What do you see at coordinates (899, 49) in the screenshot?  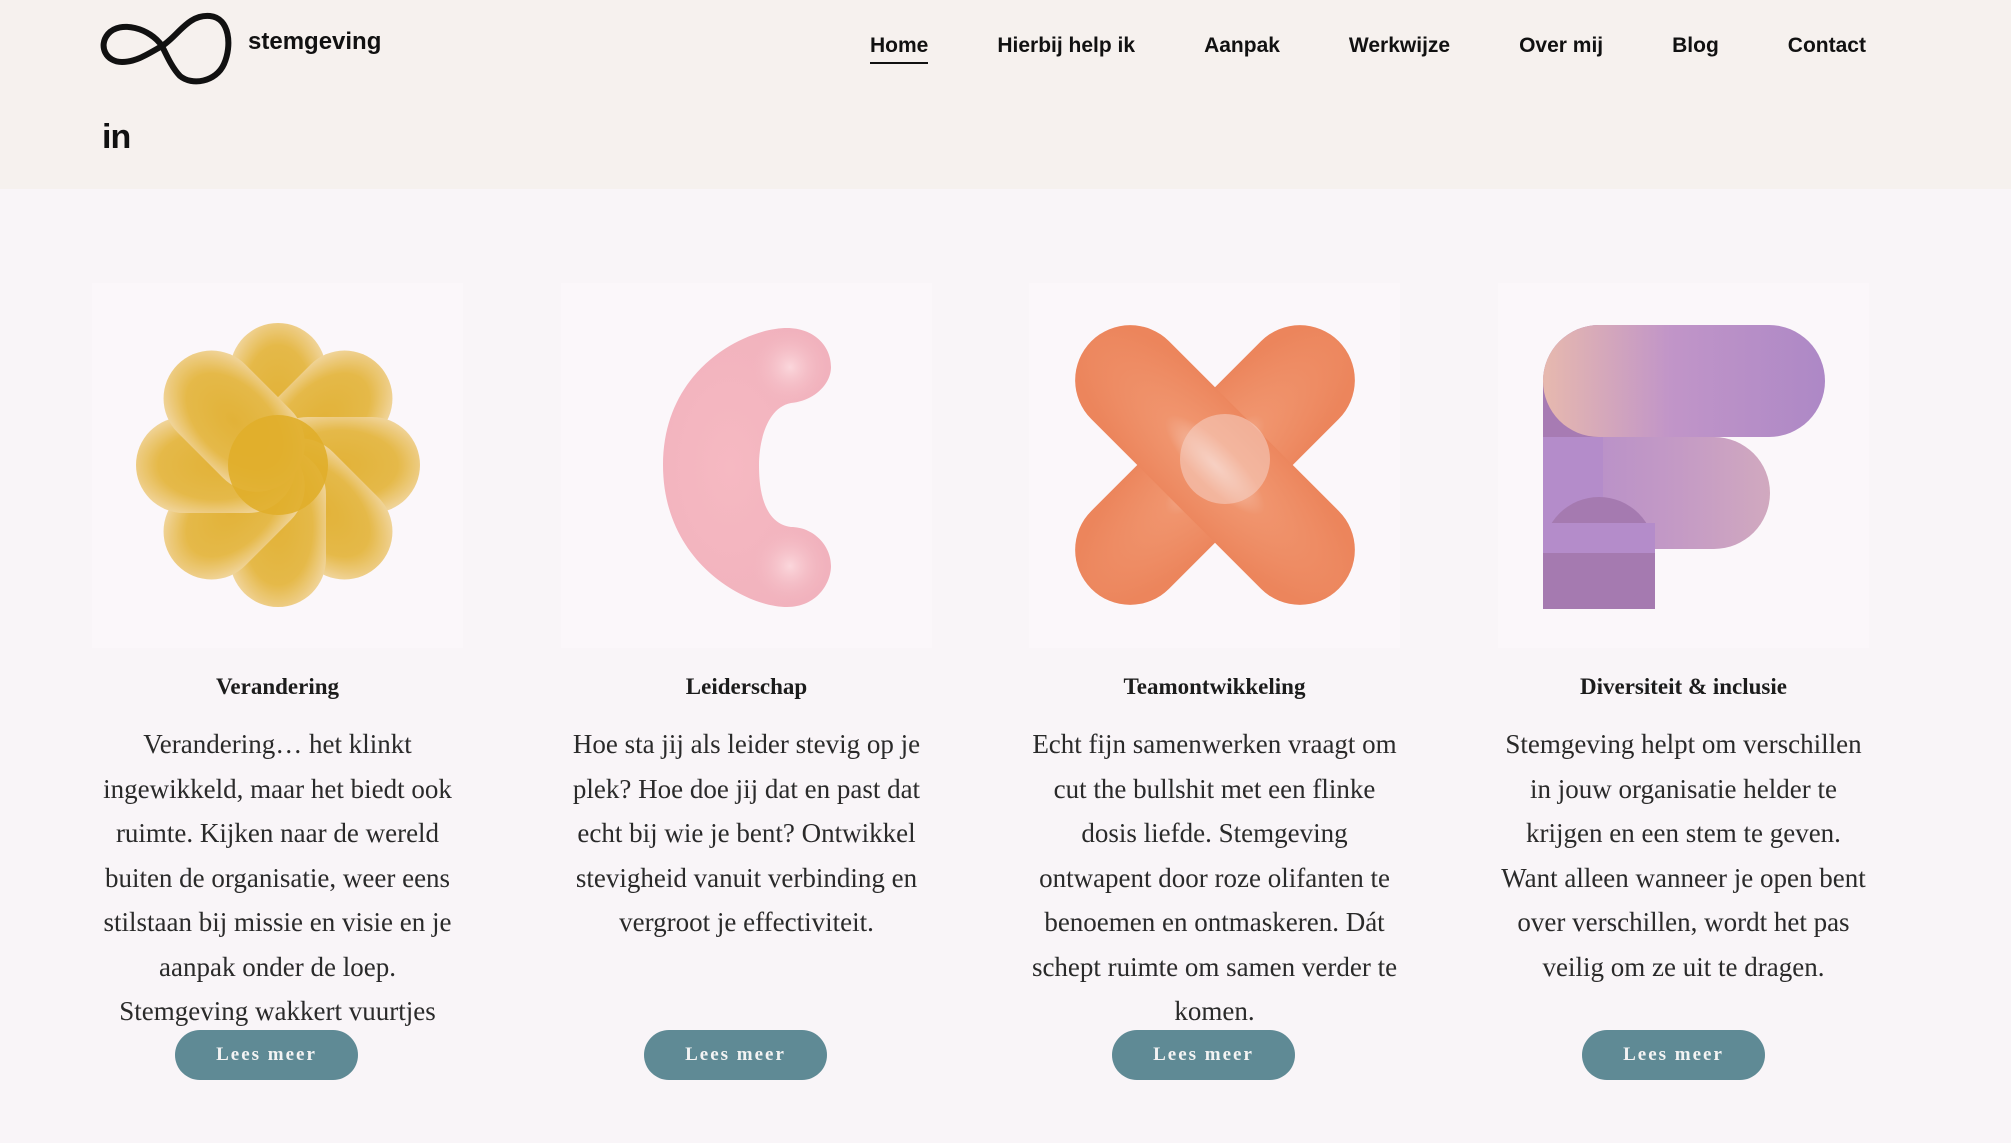 I see `nav-home: Home` at bounding box center [899, 49].